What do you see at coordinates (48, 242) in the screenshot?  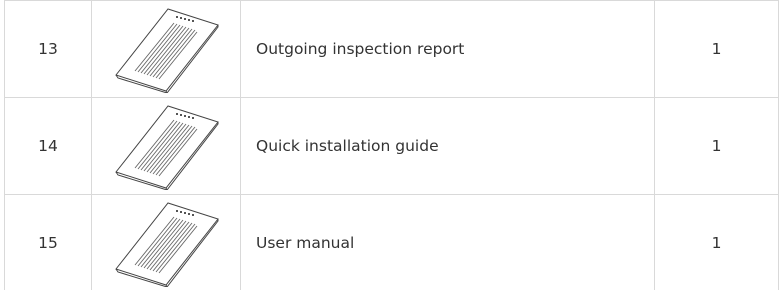 I see `item-number: 15` at bounding box center [48, 242].